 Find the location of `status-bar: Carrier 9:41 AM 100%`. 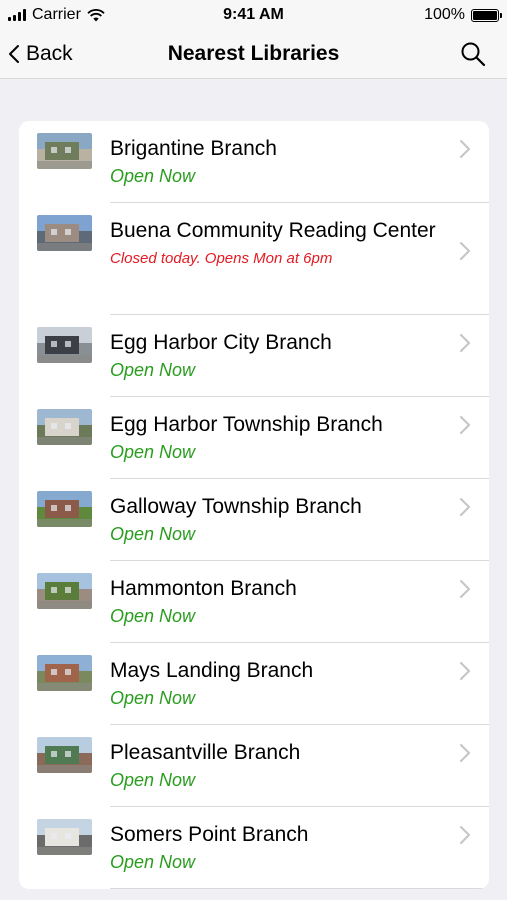

status-bar: Carrier 9:41 AM 100% is located at coordinates (253, 15).